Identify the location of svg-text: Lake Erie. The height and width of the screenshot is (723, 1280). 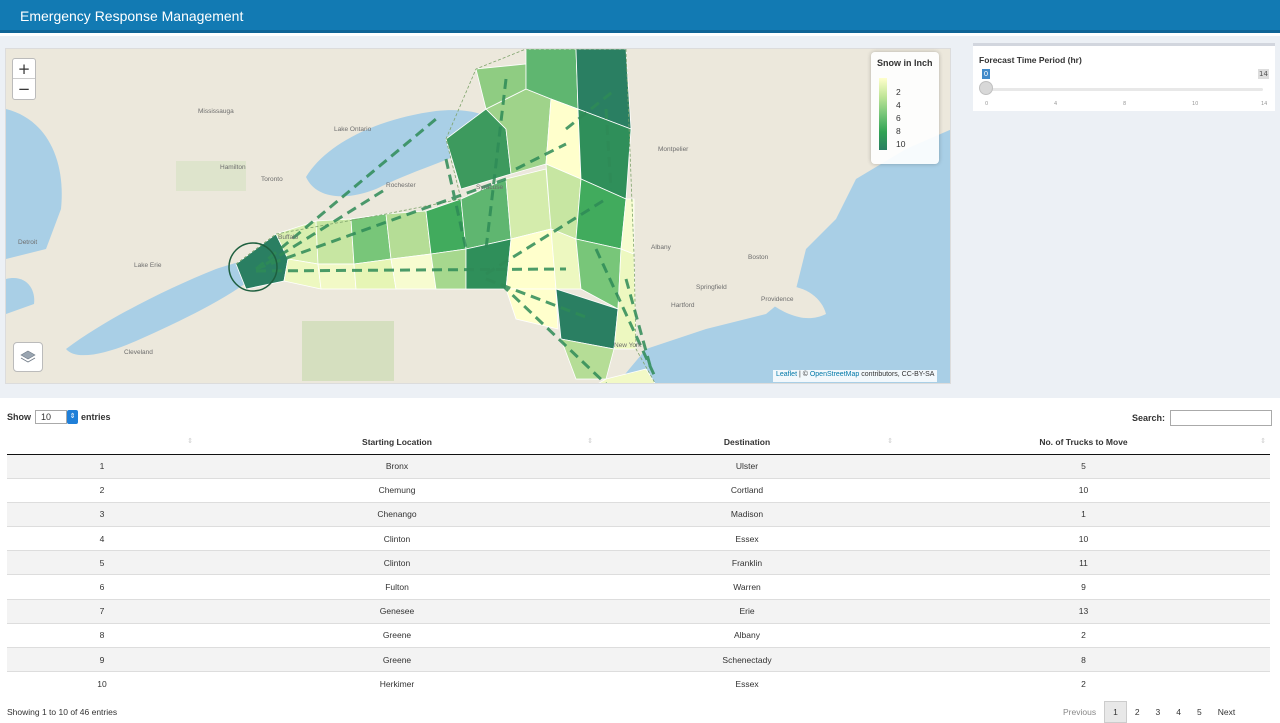
(148, 265).